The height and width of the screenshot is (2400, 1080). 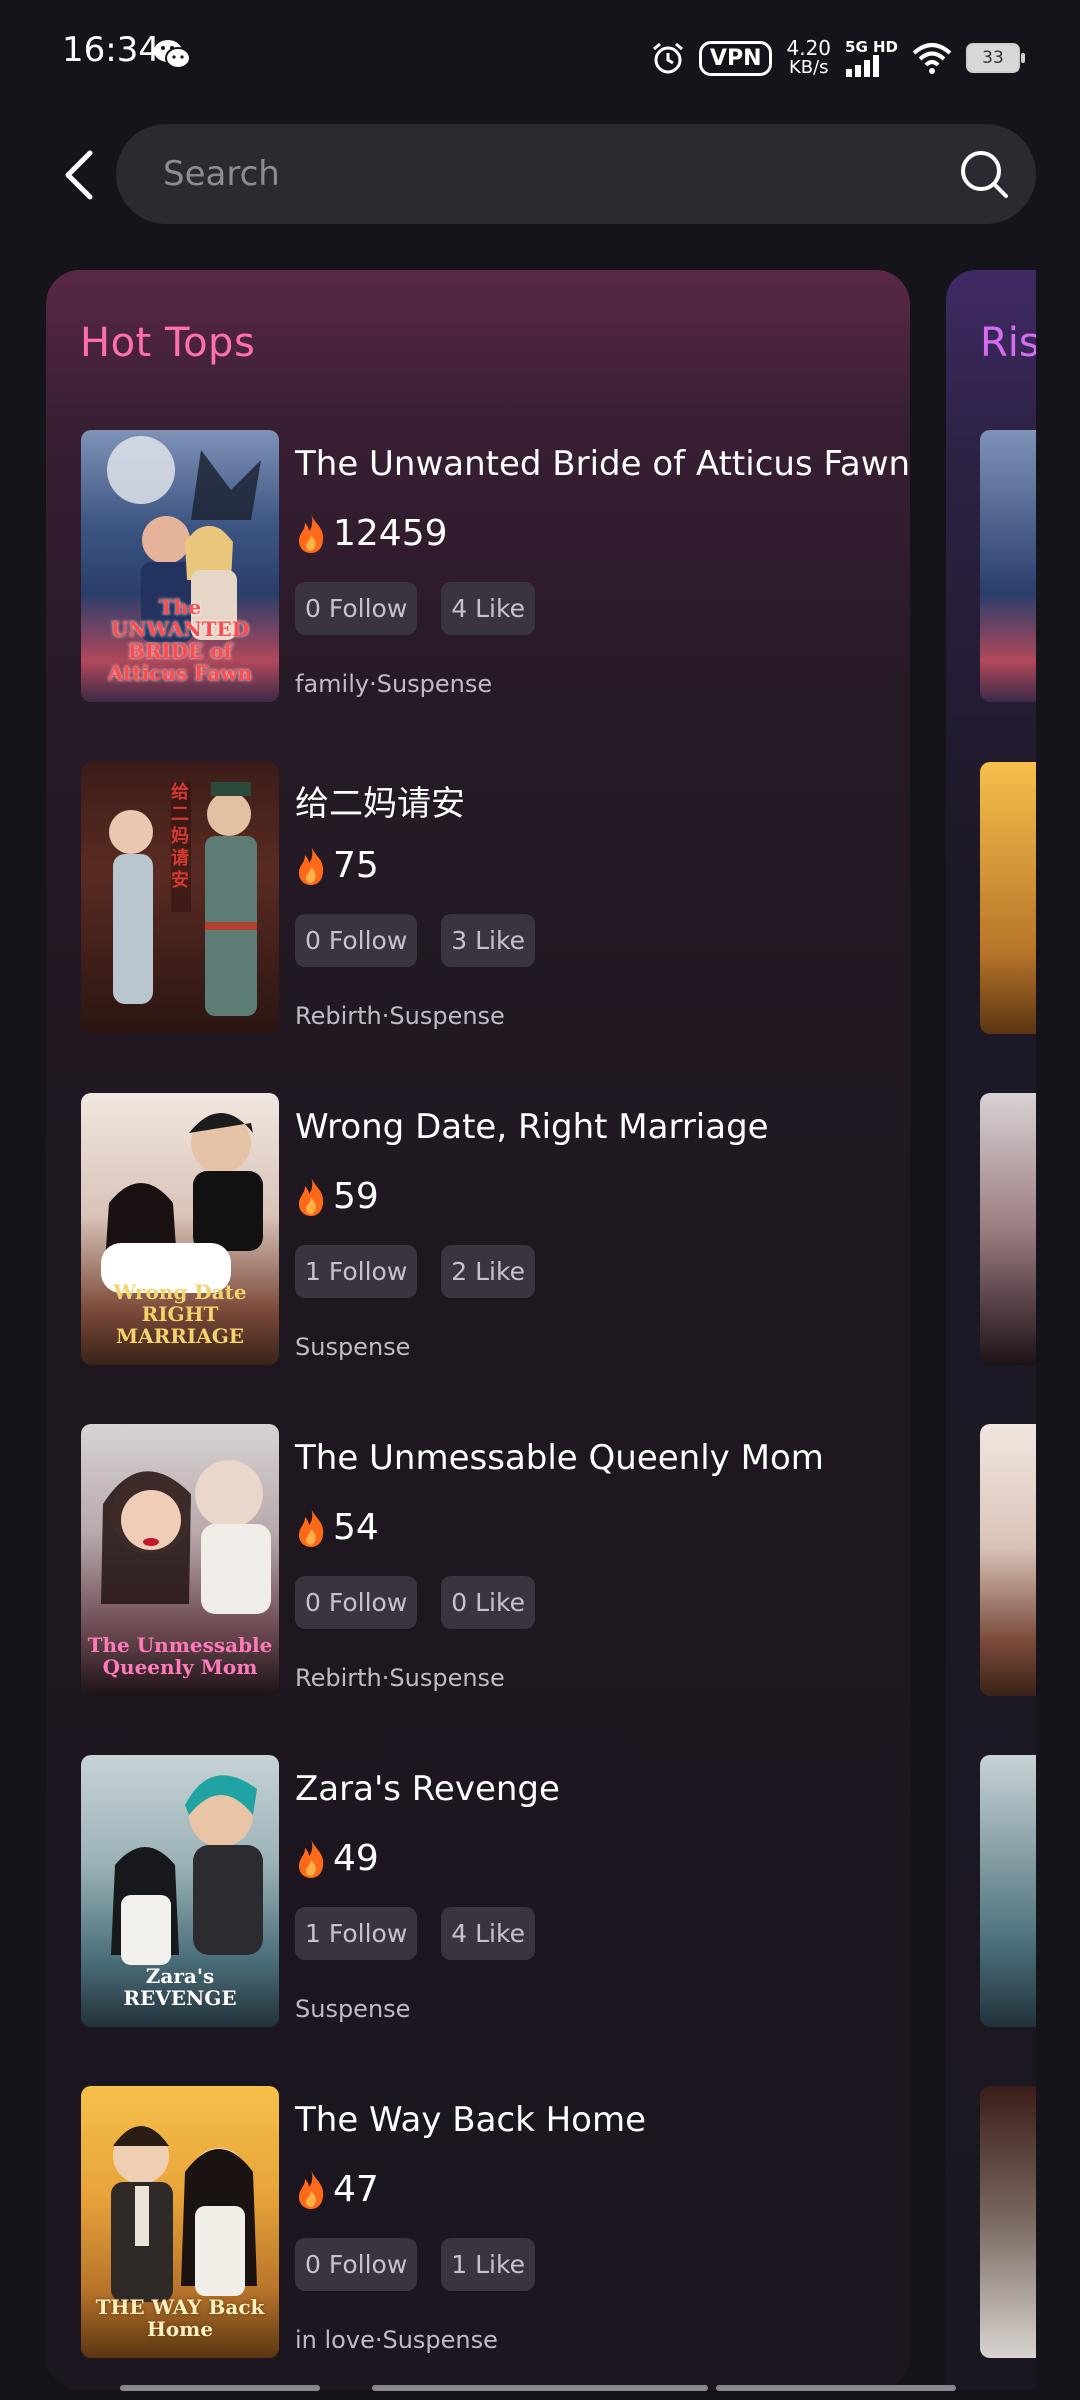 I want to click on poster-caption: The Unmessable Queenly Mom, so click(x=180, y=1656).